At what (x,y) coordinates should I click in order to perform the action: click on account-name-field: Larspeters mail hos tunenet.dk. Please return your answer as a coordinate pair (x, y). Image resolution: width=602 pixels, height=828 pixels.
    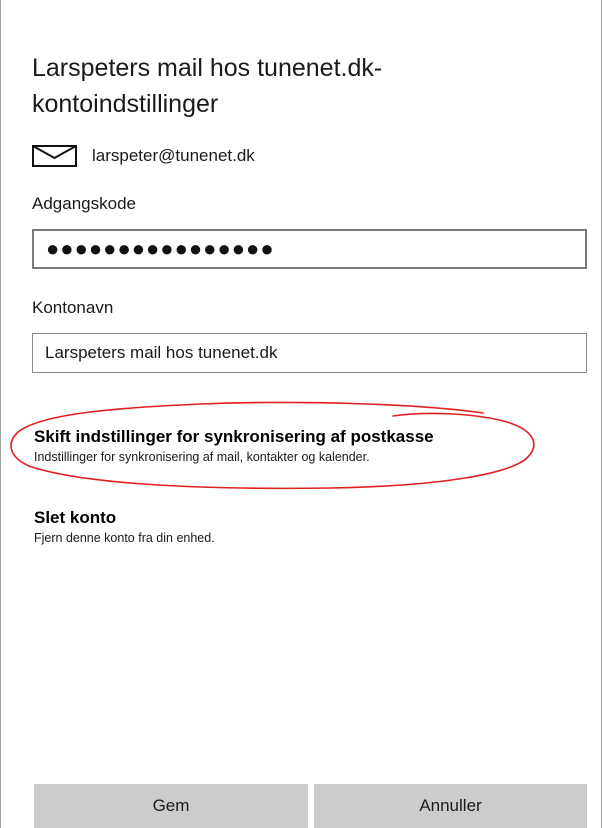
    Looking at the image, I should click on (309, 353).